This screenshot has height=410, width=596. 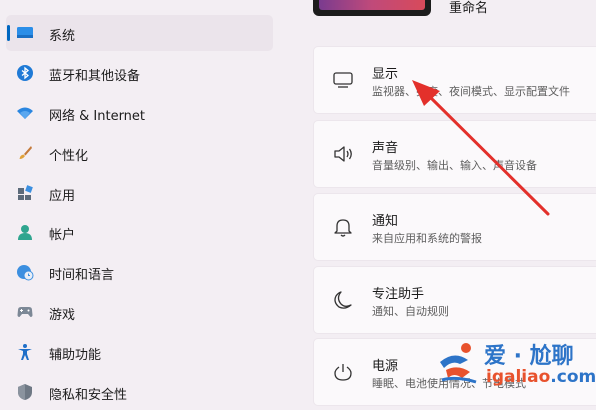 I want to click on setting-description: 通知、自动规则, so click(x=410, y=311).